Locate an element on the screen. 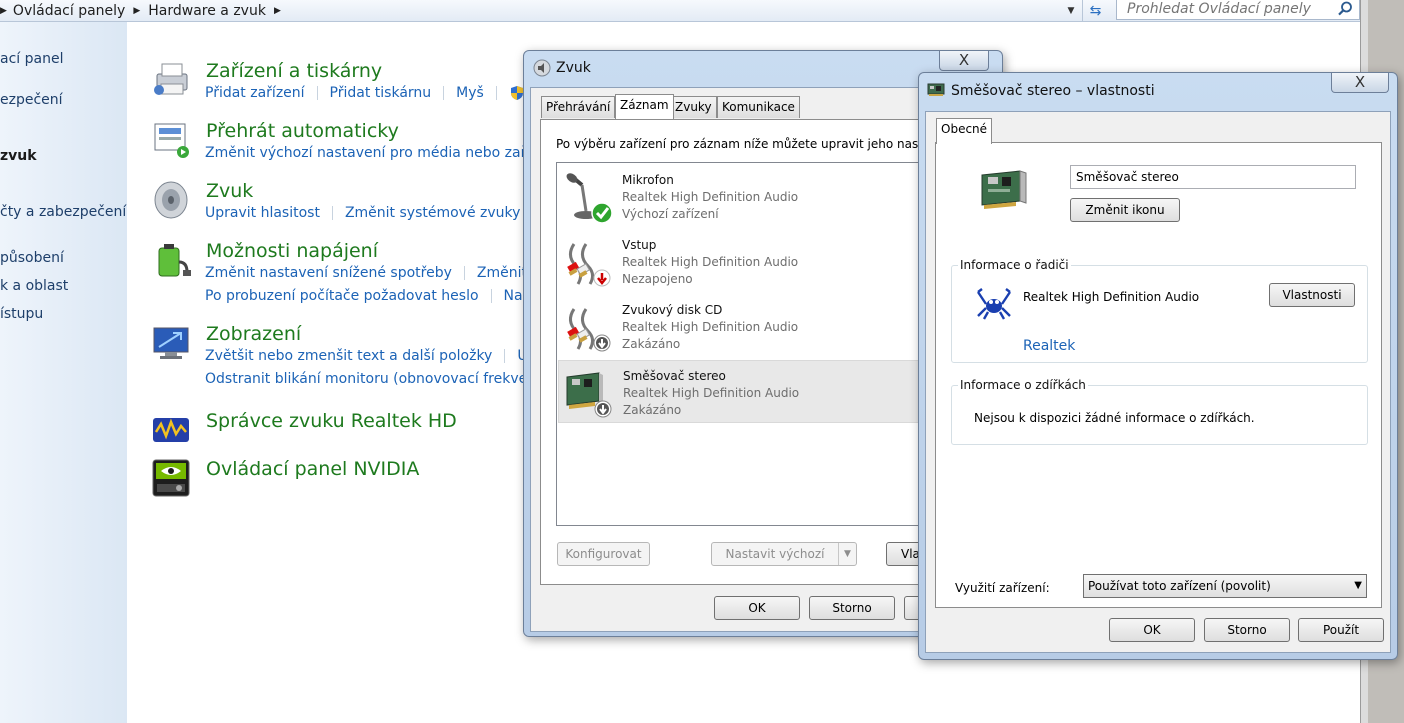 The image size is (1404, 723). category-title: Správce zvuku Realtek HD is located at coordinates (331, 421).